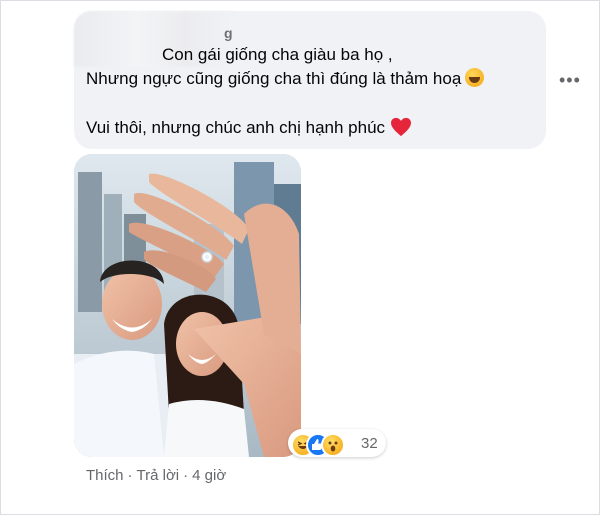 Image resolution: width=600 pixels, height=515 pixels. I want to click on wow-reaction-icon, so click(333, 445).